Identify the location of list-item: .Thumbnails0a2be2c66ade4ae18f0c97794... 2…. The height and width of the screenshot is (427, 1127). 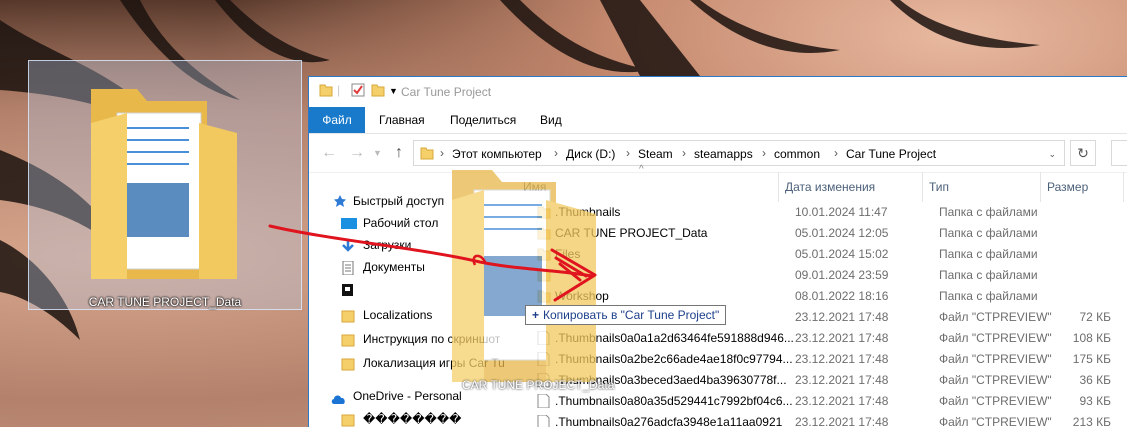
(823, 359).